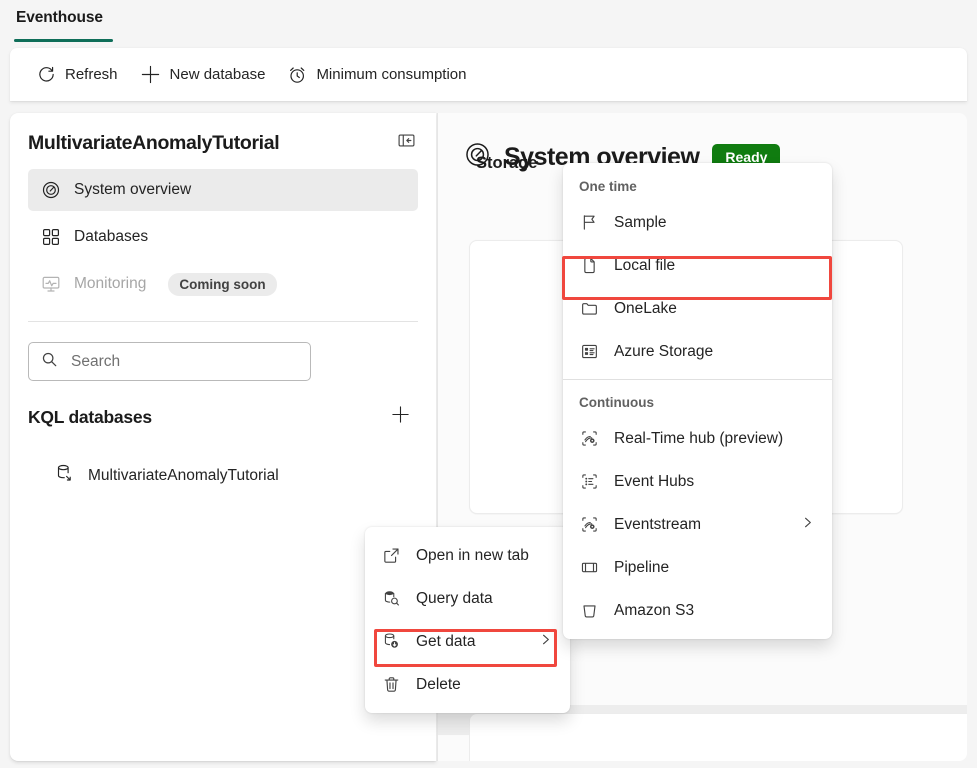 Image resolution: width=977 pixels, height=768 pixels. I want to click on menu-item-label: Amazon S3, so click(654, 610).